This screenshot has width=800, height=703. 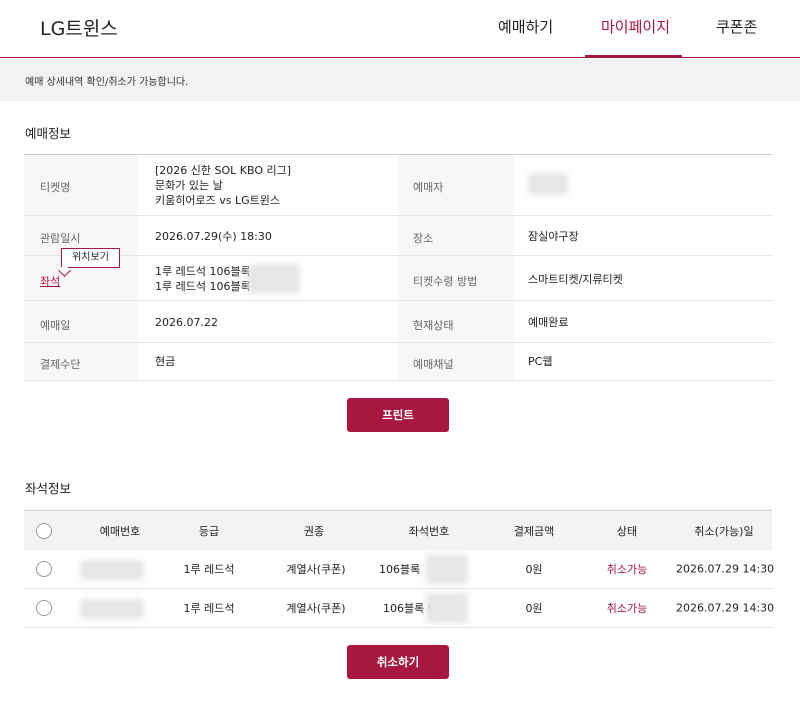 I want to click on seat-location-tooltip: 위치보기, so click(x=90, y=258).